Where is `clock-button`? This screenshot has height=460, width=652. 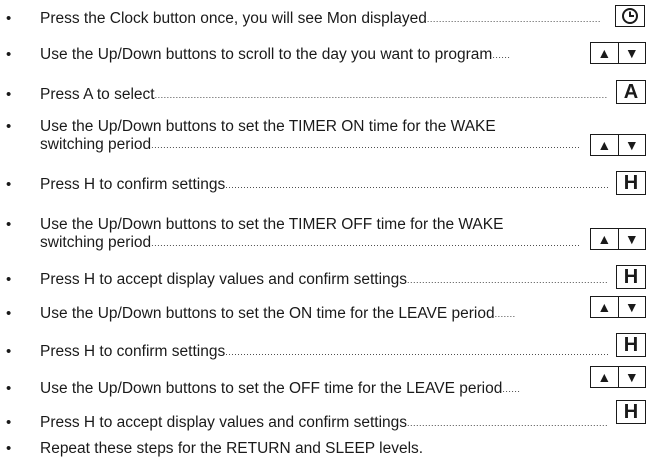
clock-button is located at coordinates (630, 16).